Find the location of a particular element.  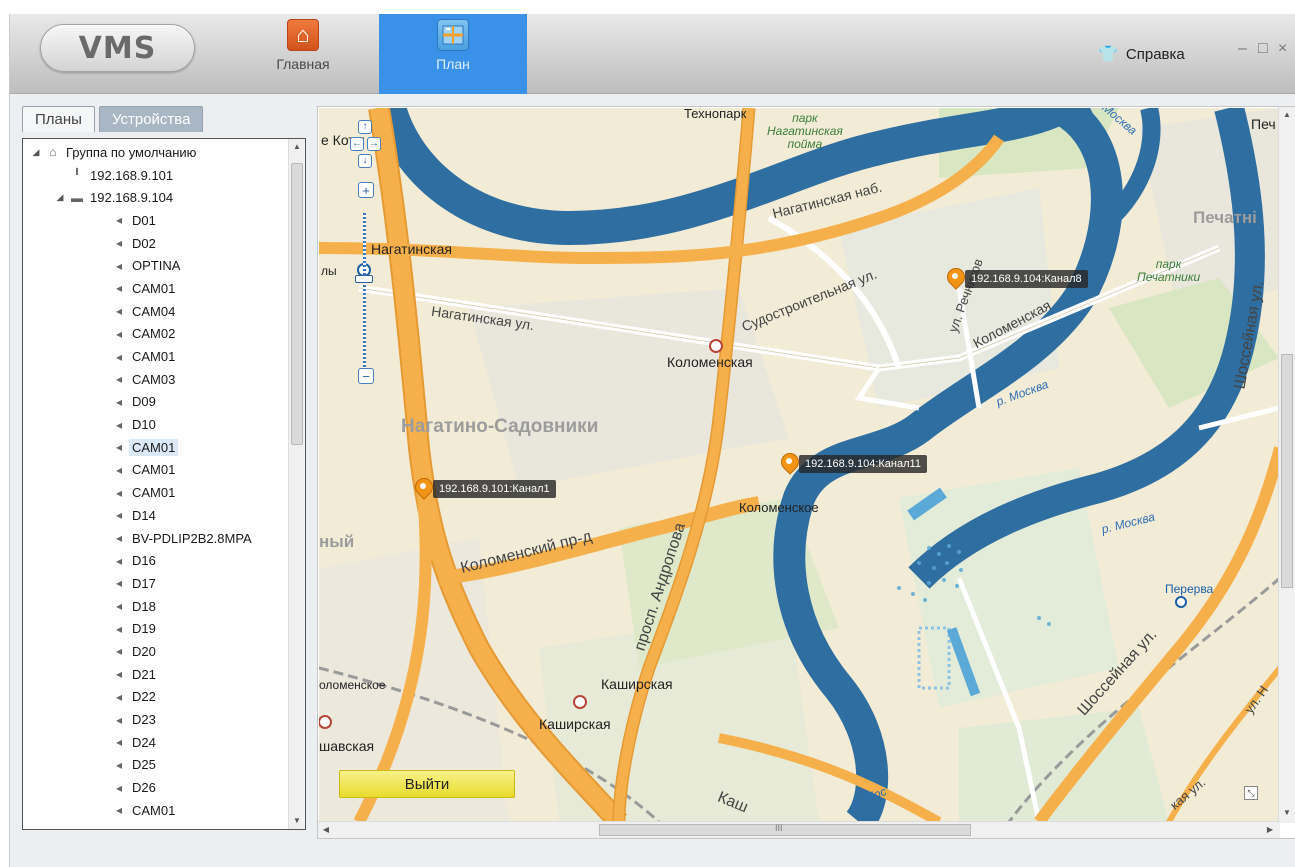

zoom-out-icon: − is located at coordinates (366, 376).